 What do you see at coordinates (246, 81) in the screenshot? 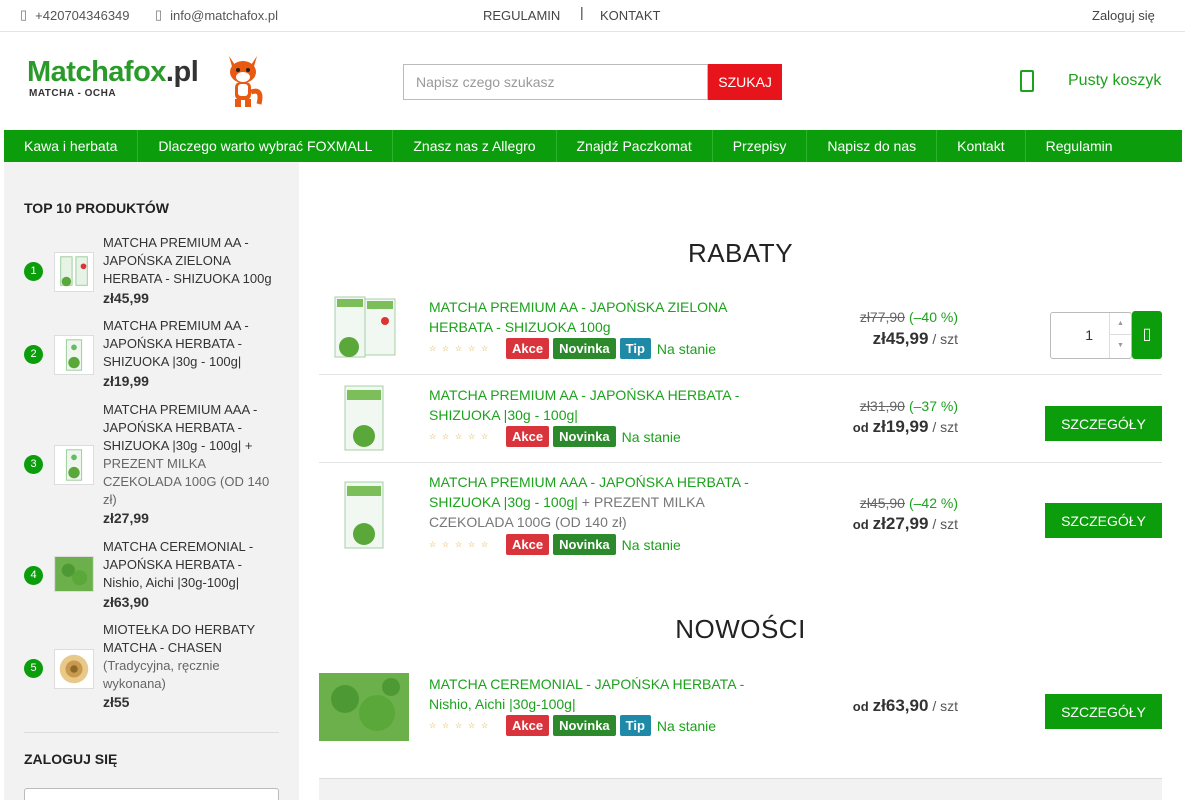
I see `fox-mascot-icon` at bounding box center [246, 81].